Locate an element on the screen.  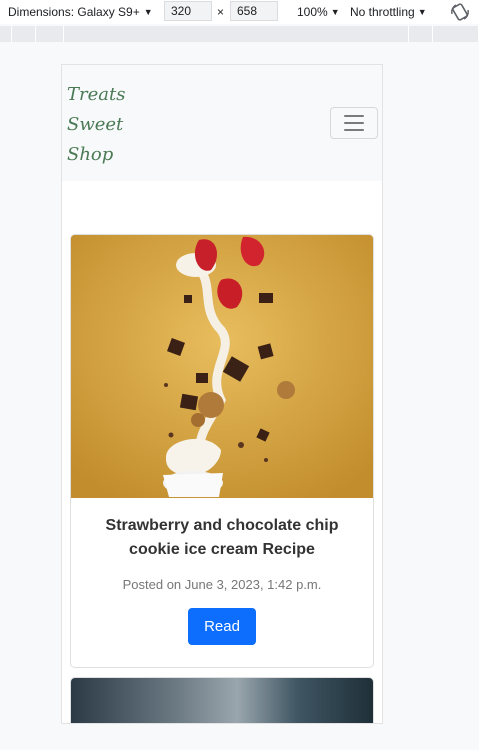
device-label: Dimensions: Galaxy S9+ is located at coordinates (74, 12).